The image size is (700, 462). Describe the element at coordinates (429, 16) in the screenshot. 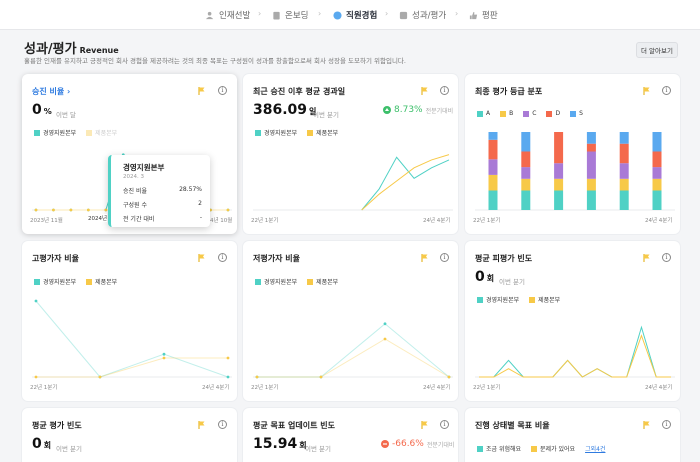

I see `step-label: 성과/평가` at that location.